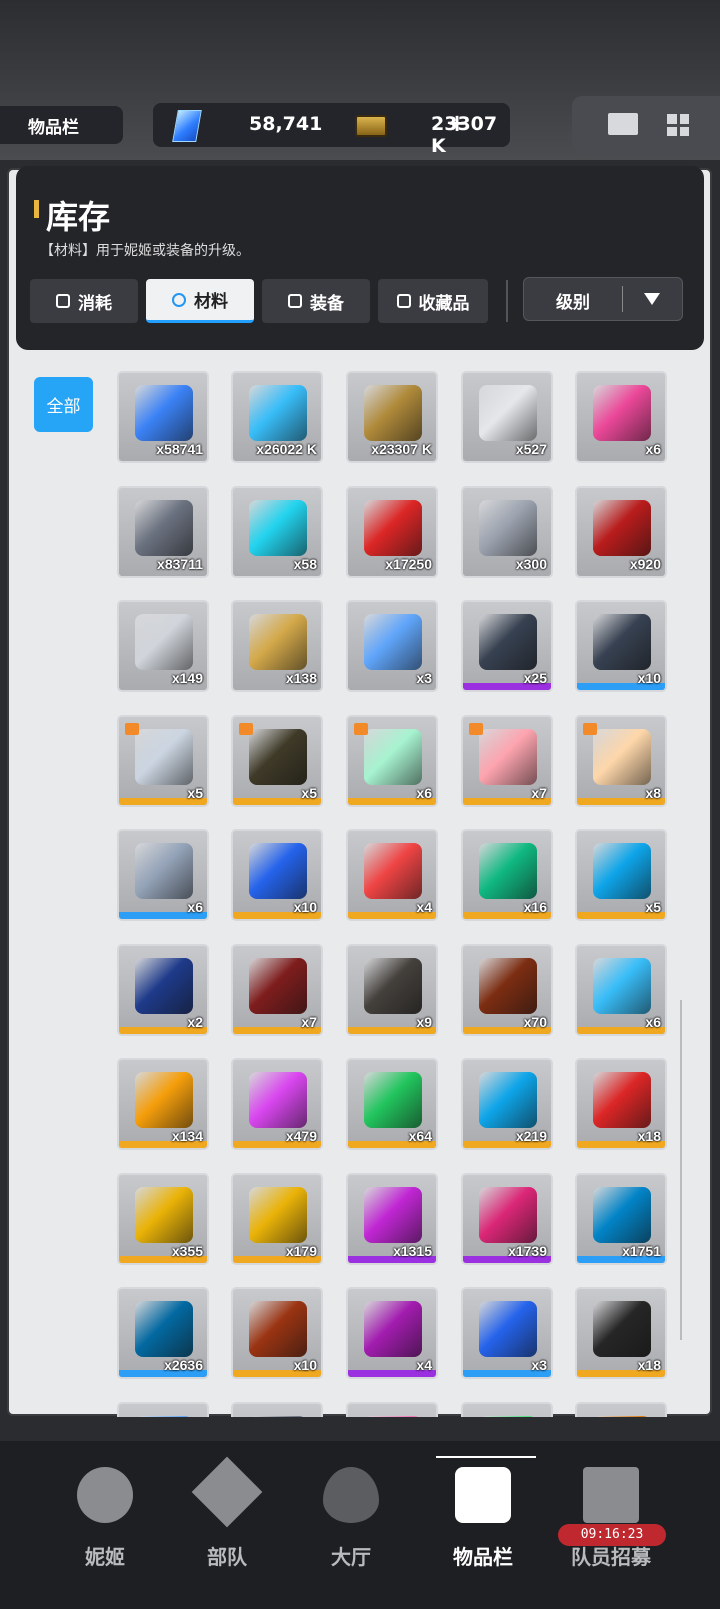 This screenshot has height=1609, width=720. Describe the element at coordinates (227, 1492) in the screenshot. I see `squad-icon` at that location.